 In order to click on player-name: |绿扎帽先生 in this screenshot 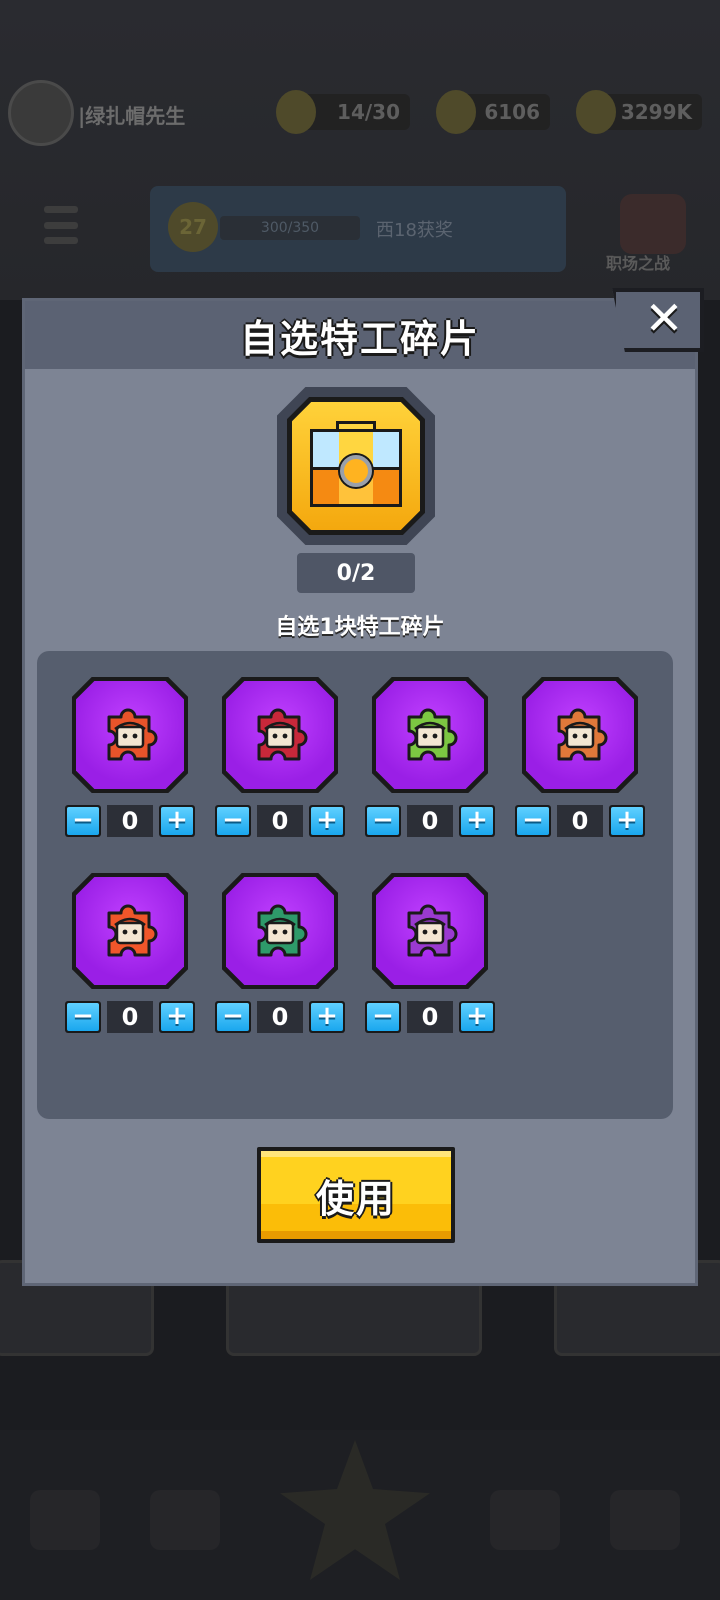, I will do `click(132, 116)`.